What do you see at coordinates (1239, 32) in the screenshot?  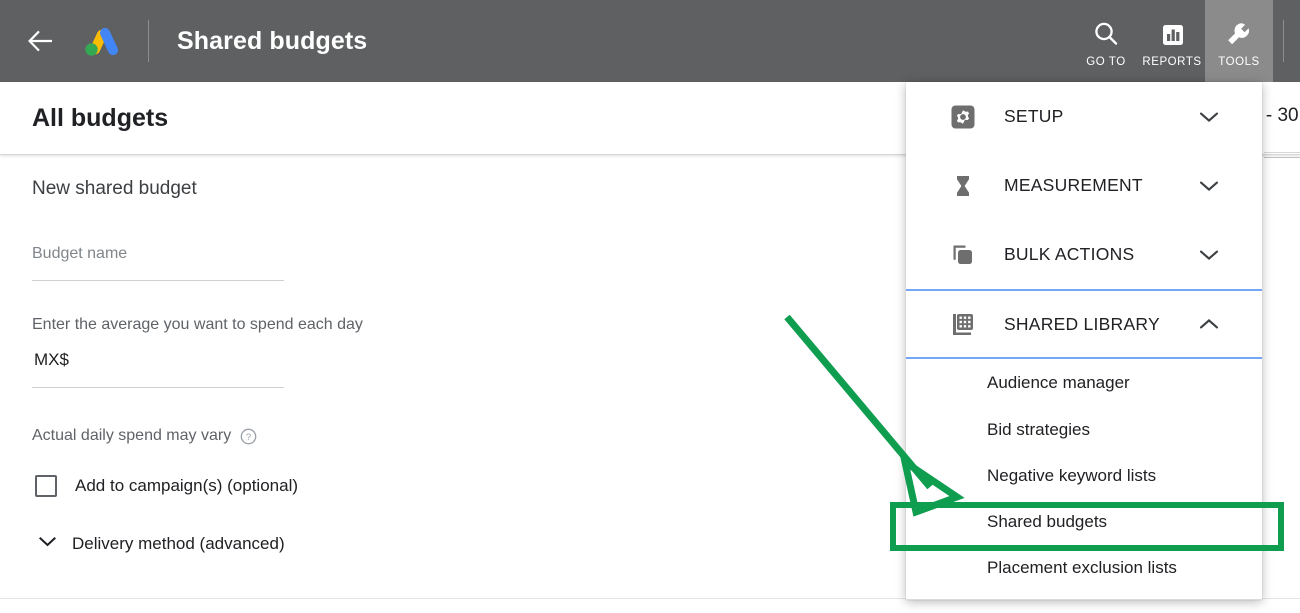 I see `wrench-icon` at bounding box center [1239, 32].